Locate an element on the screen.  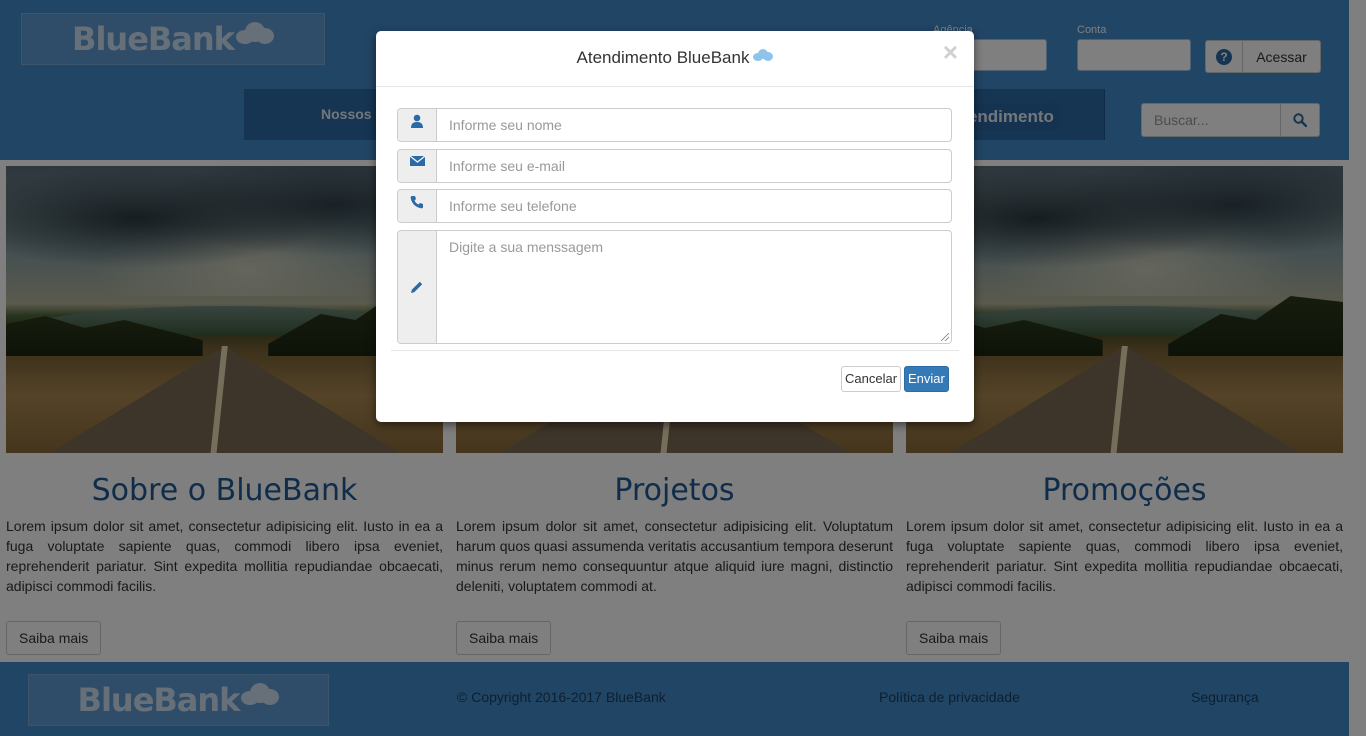
modal-footer-divider is located at coordinates (675, 350).